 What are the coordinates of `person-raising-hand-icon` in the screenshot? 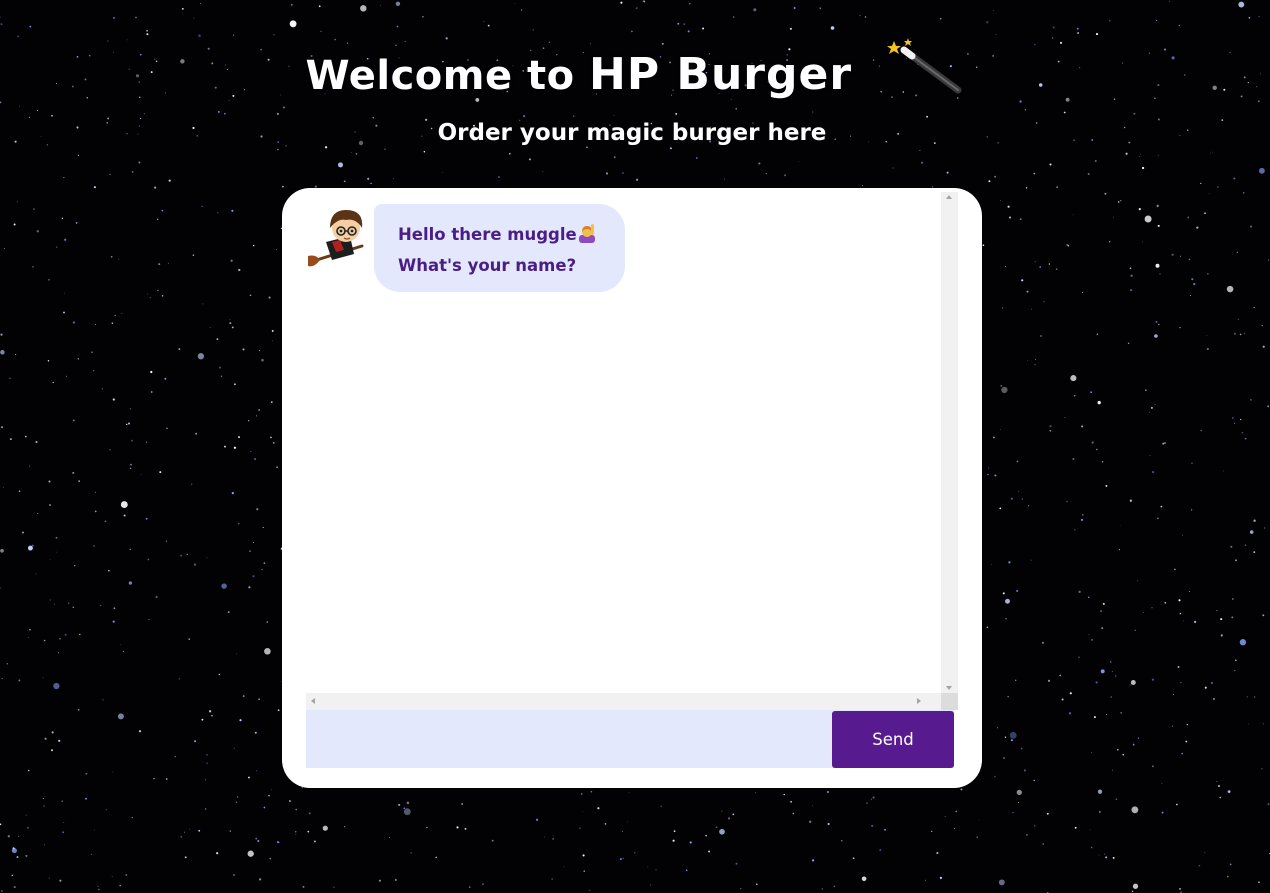 It's located at (587, 237).